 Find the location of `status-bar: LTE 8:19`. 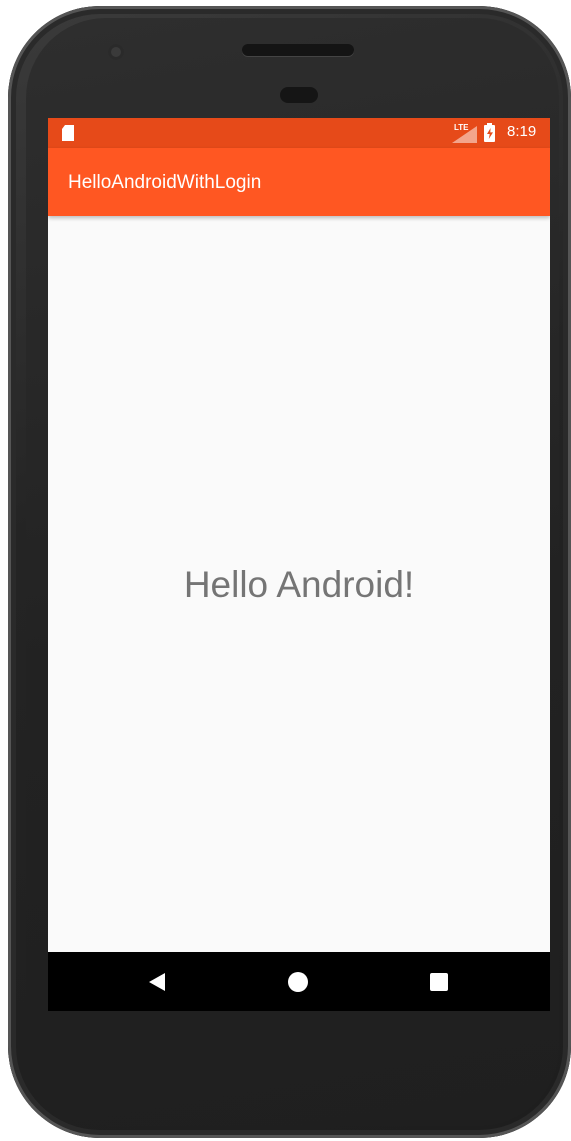

status-bar: LTE 8:19 is located at coordinates (299, 133).